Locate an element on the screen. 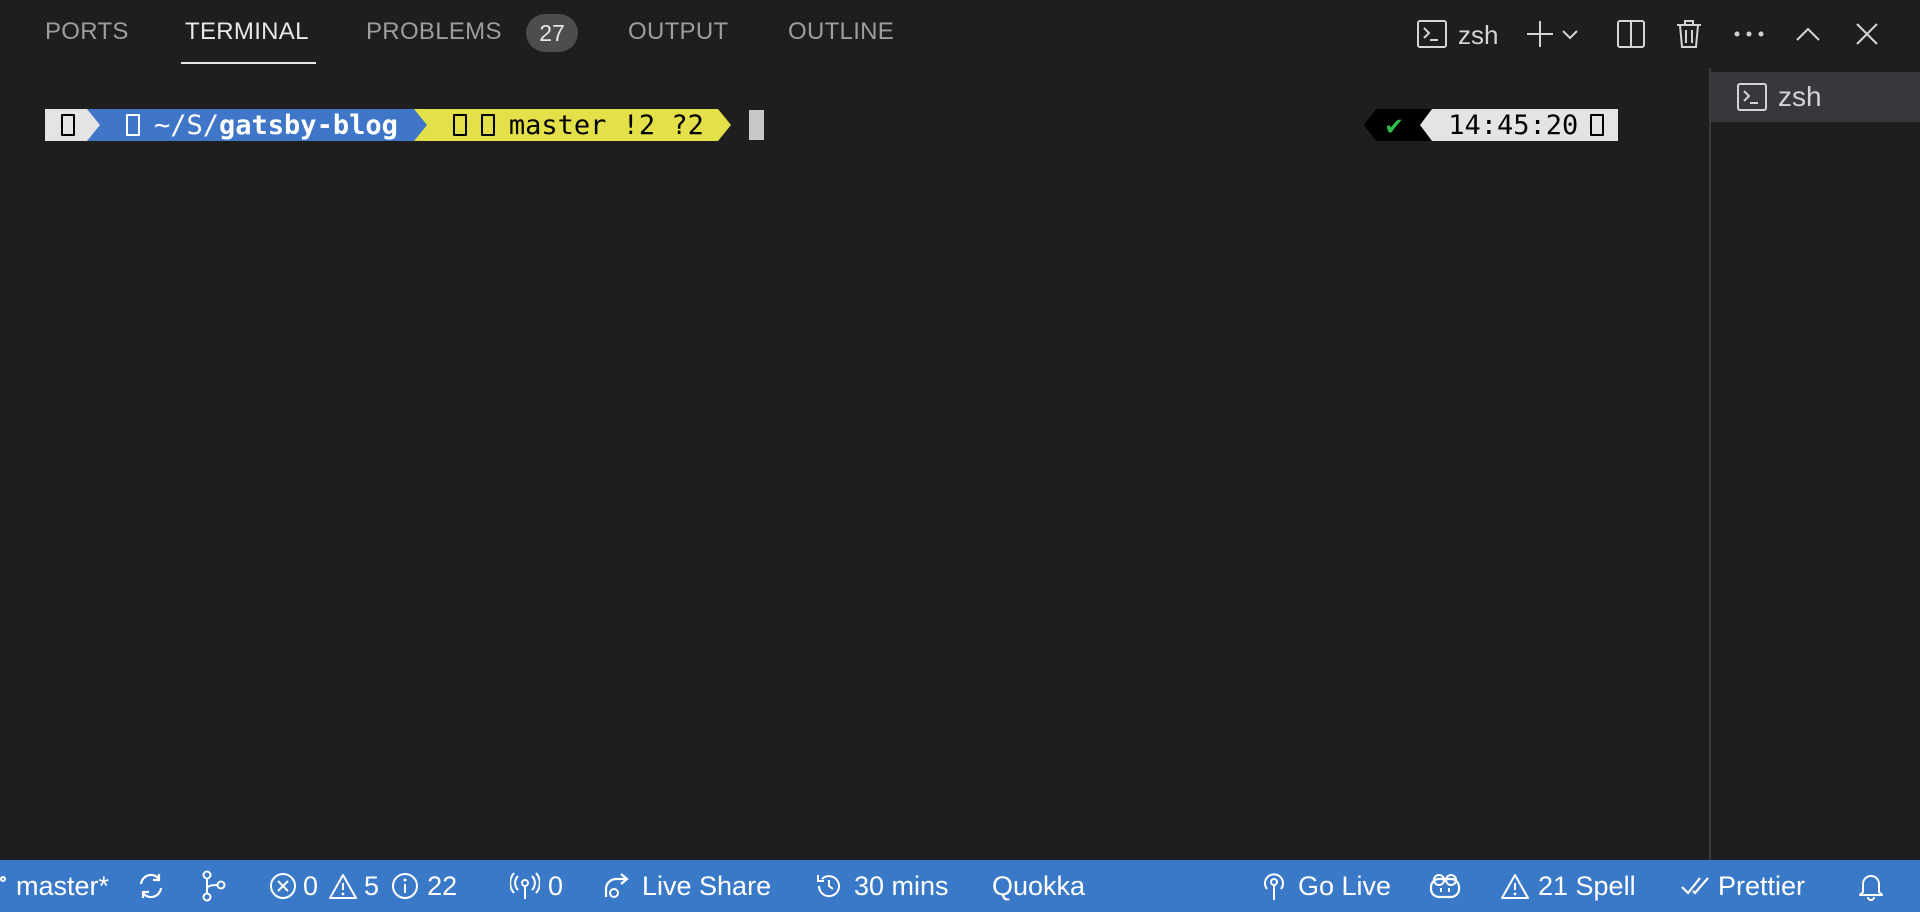 The image size is (1920, 912). go-live-label: Go Live is located at coordinates (1345, 885).